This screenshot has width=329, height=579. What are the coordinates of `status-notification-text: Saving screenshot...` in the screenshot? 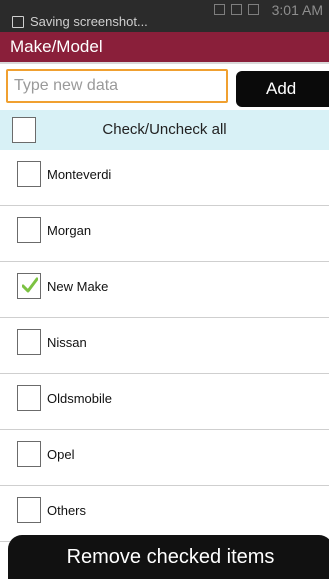 It's located at (89, 21).